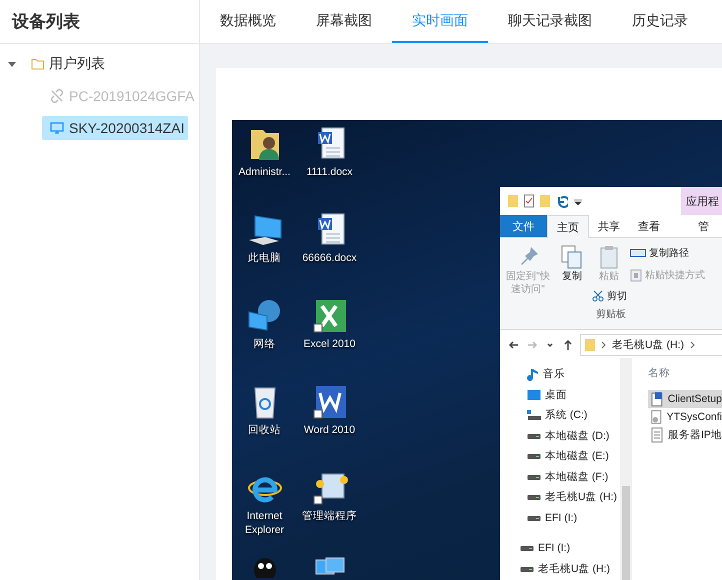 Image resolution: width=722 pixels, height=580 pixels. I want to click on file-item: YTSysConfi, so click(685, 417).